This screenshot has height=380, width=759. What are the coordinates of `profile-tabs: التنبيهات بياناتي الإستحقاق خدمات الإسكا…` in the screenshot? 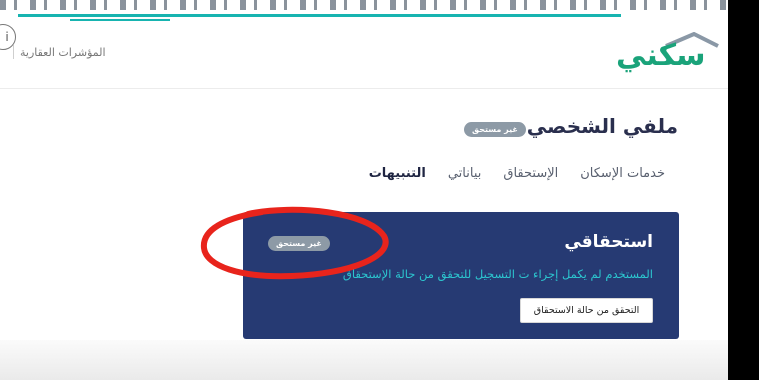 It's located at (517, 173).